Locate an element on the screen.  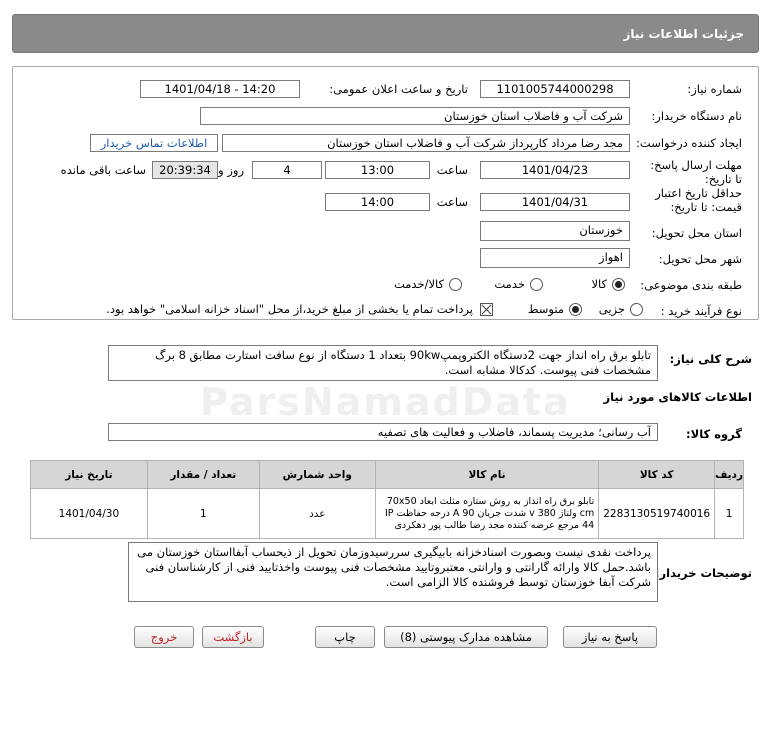
remaining-time-field: 20:39:34 is located at coordinates (185, 170).